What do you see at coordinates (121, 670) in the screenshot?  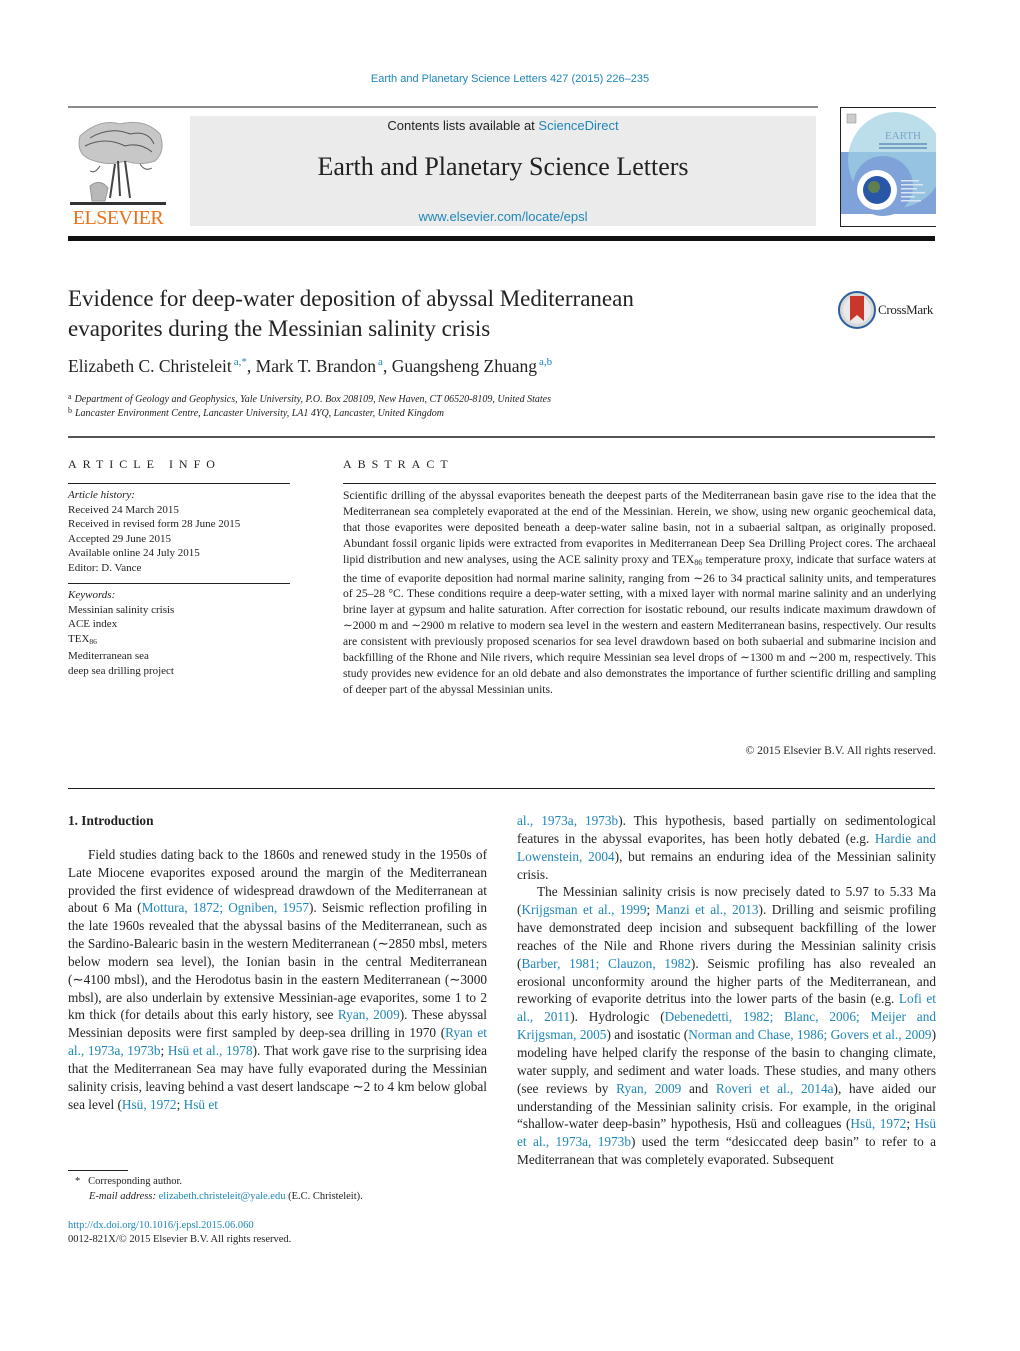 I see `keyword: deep sea drilling project` at bounding box center [121, 670].